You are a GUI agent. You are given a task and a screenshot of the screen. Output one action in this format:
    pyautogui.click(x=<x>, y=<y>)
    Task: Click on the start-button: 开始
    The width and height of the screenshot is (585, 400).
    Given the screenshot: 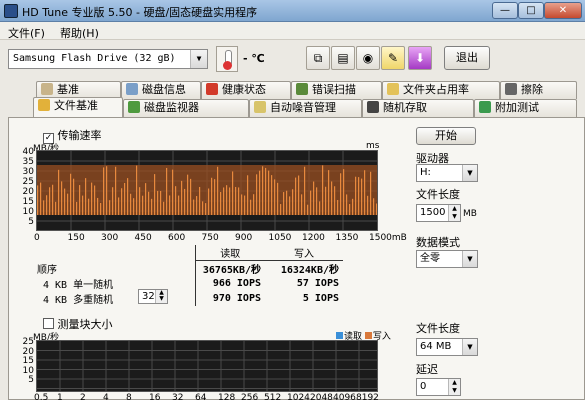 What is the action you would take?
    pyautogui.click(x=446, y=136)
    